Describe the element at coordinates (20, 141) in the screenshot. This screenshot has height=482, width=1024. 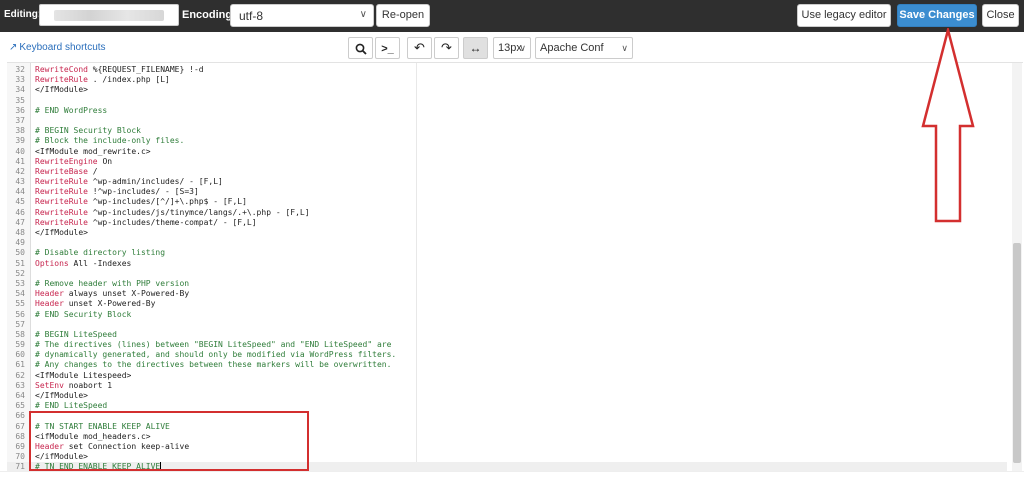
I see `line-number: 39` at that location.